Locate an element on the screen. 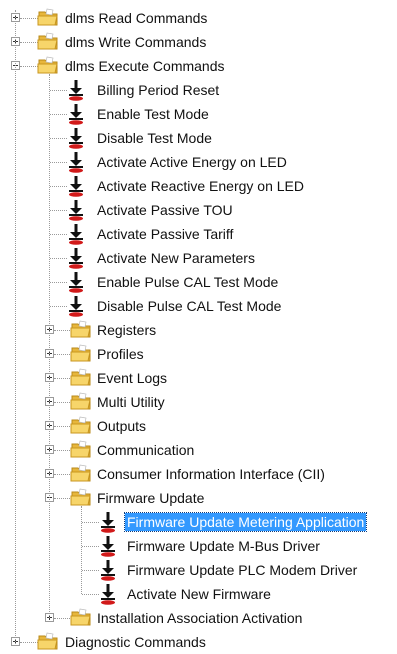 The width and height of the screenshot is (397, 654). tree-item-folder: Firmware Update is located at coordinates (198, 498).